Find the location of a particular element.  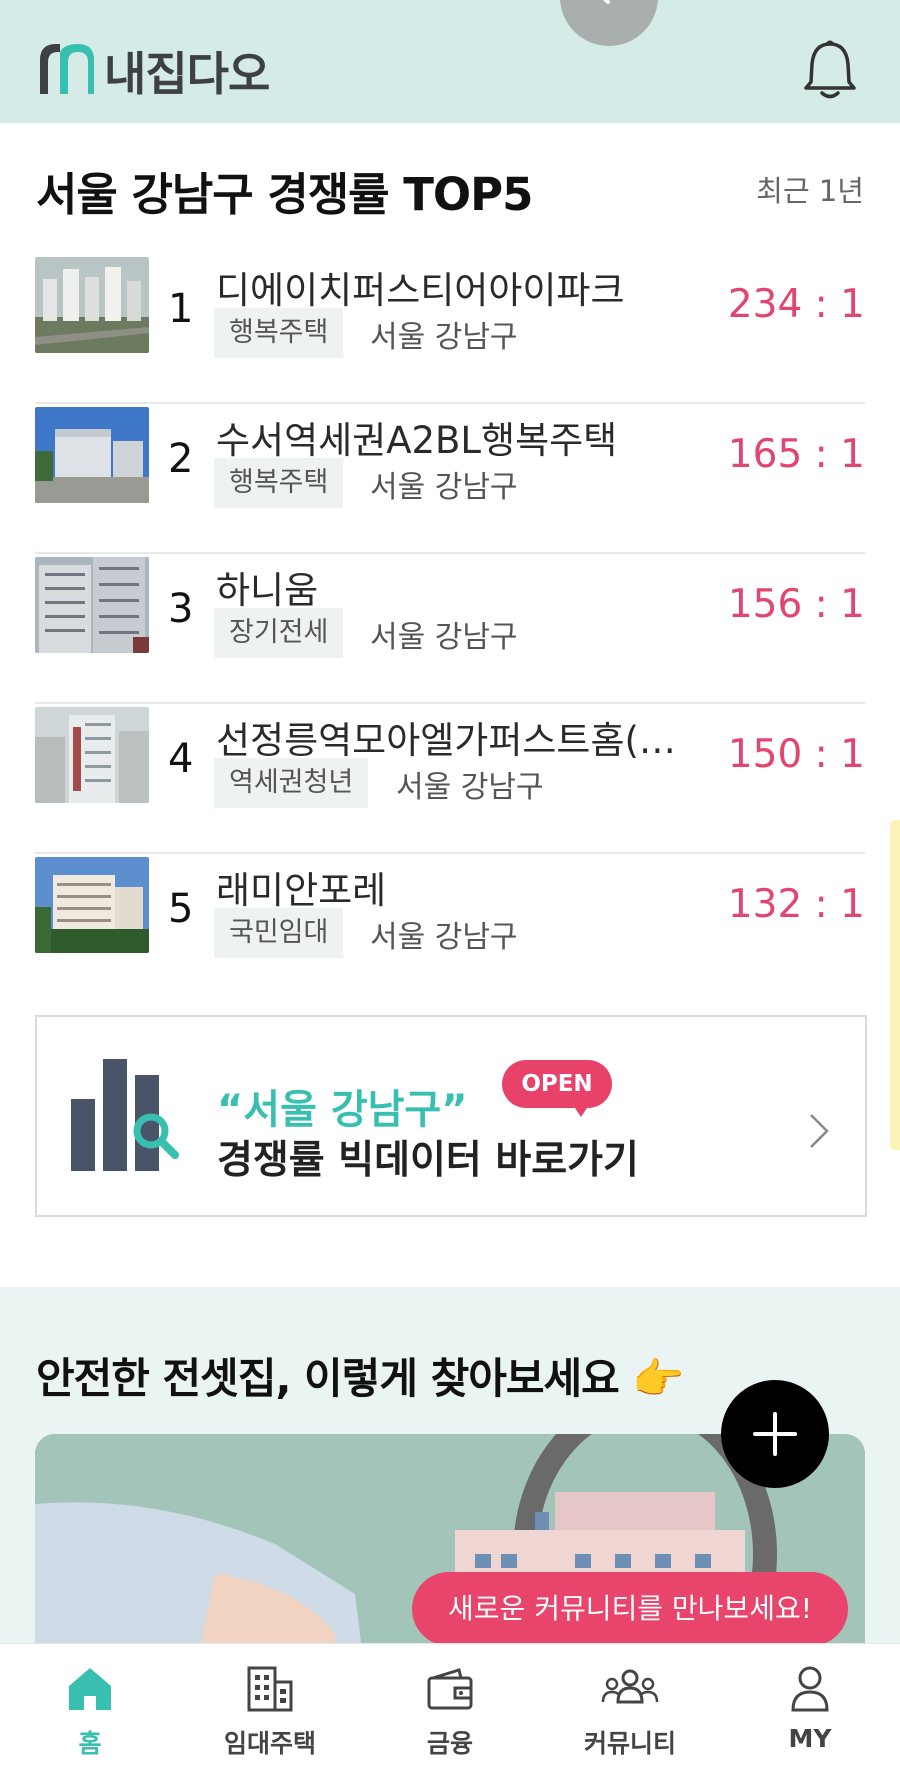

scroll-top-handle is located at coordinates (609, 23).